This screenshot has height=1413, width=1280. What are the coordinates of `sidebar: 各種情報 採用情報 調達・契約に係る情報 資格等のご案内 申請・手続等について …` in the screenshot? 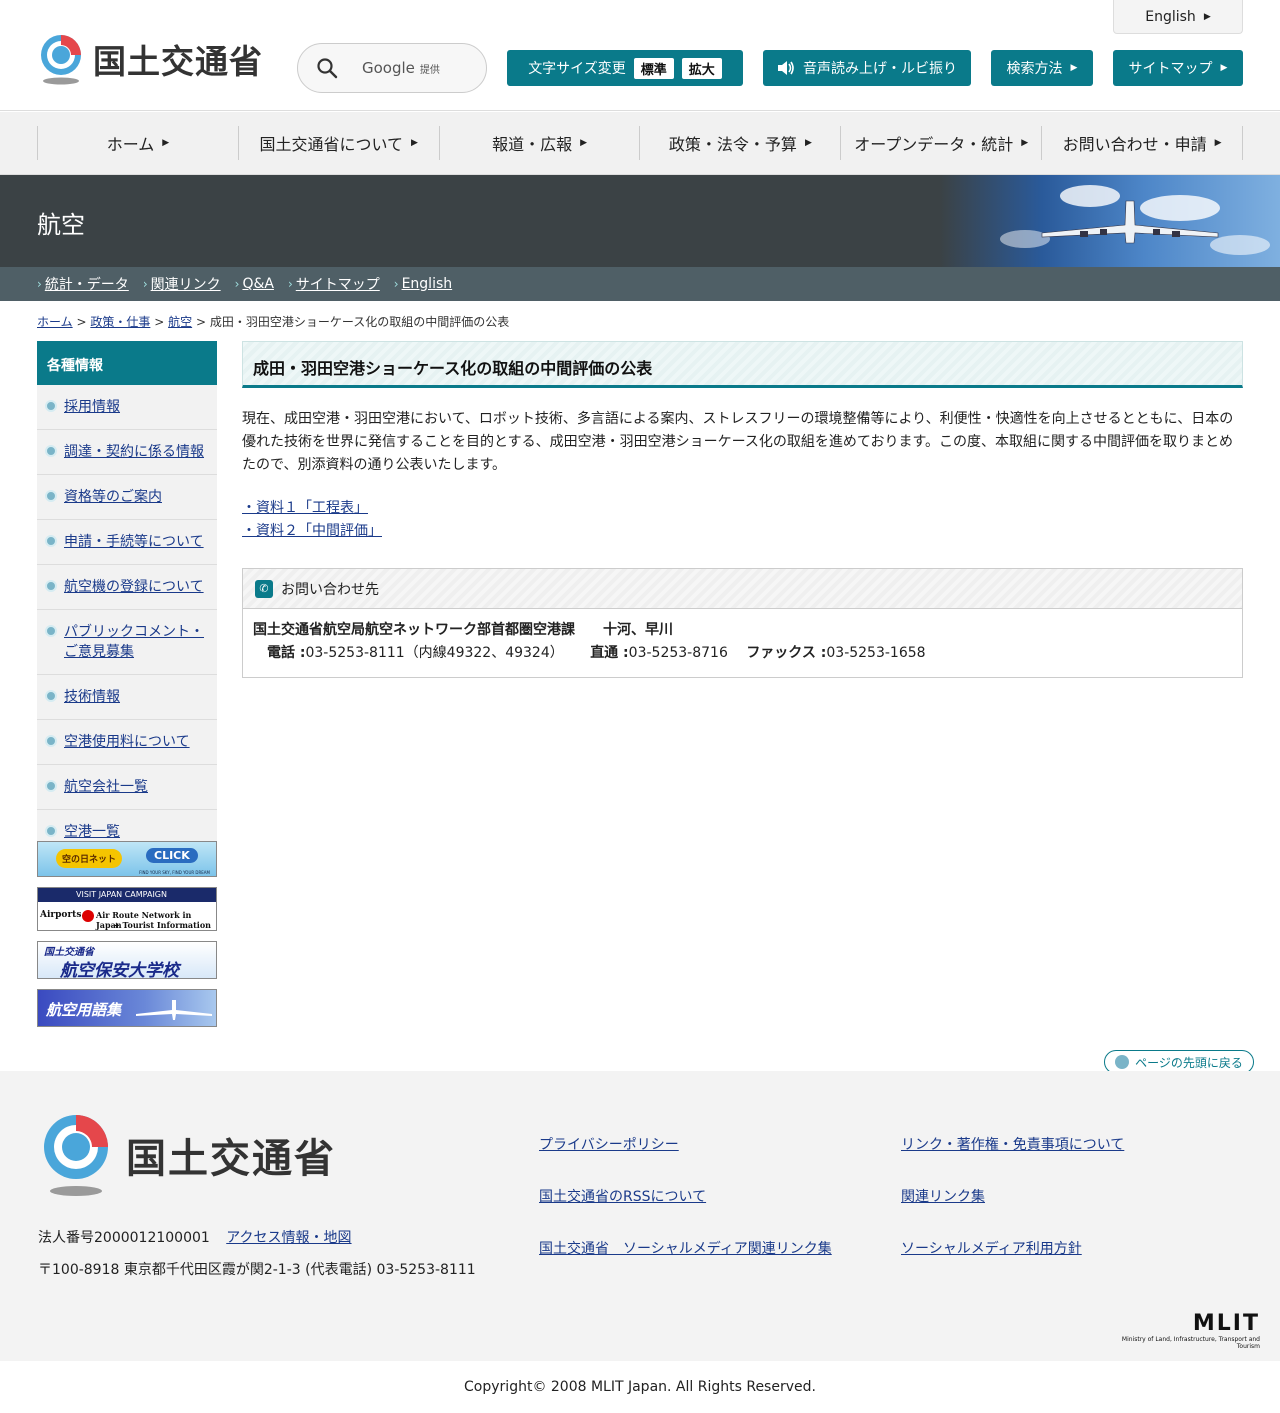 It's located at (127, 598).